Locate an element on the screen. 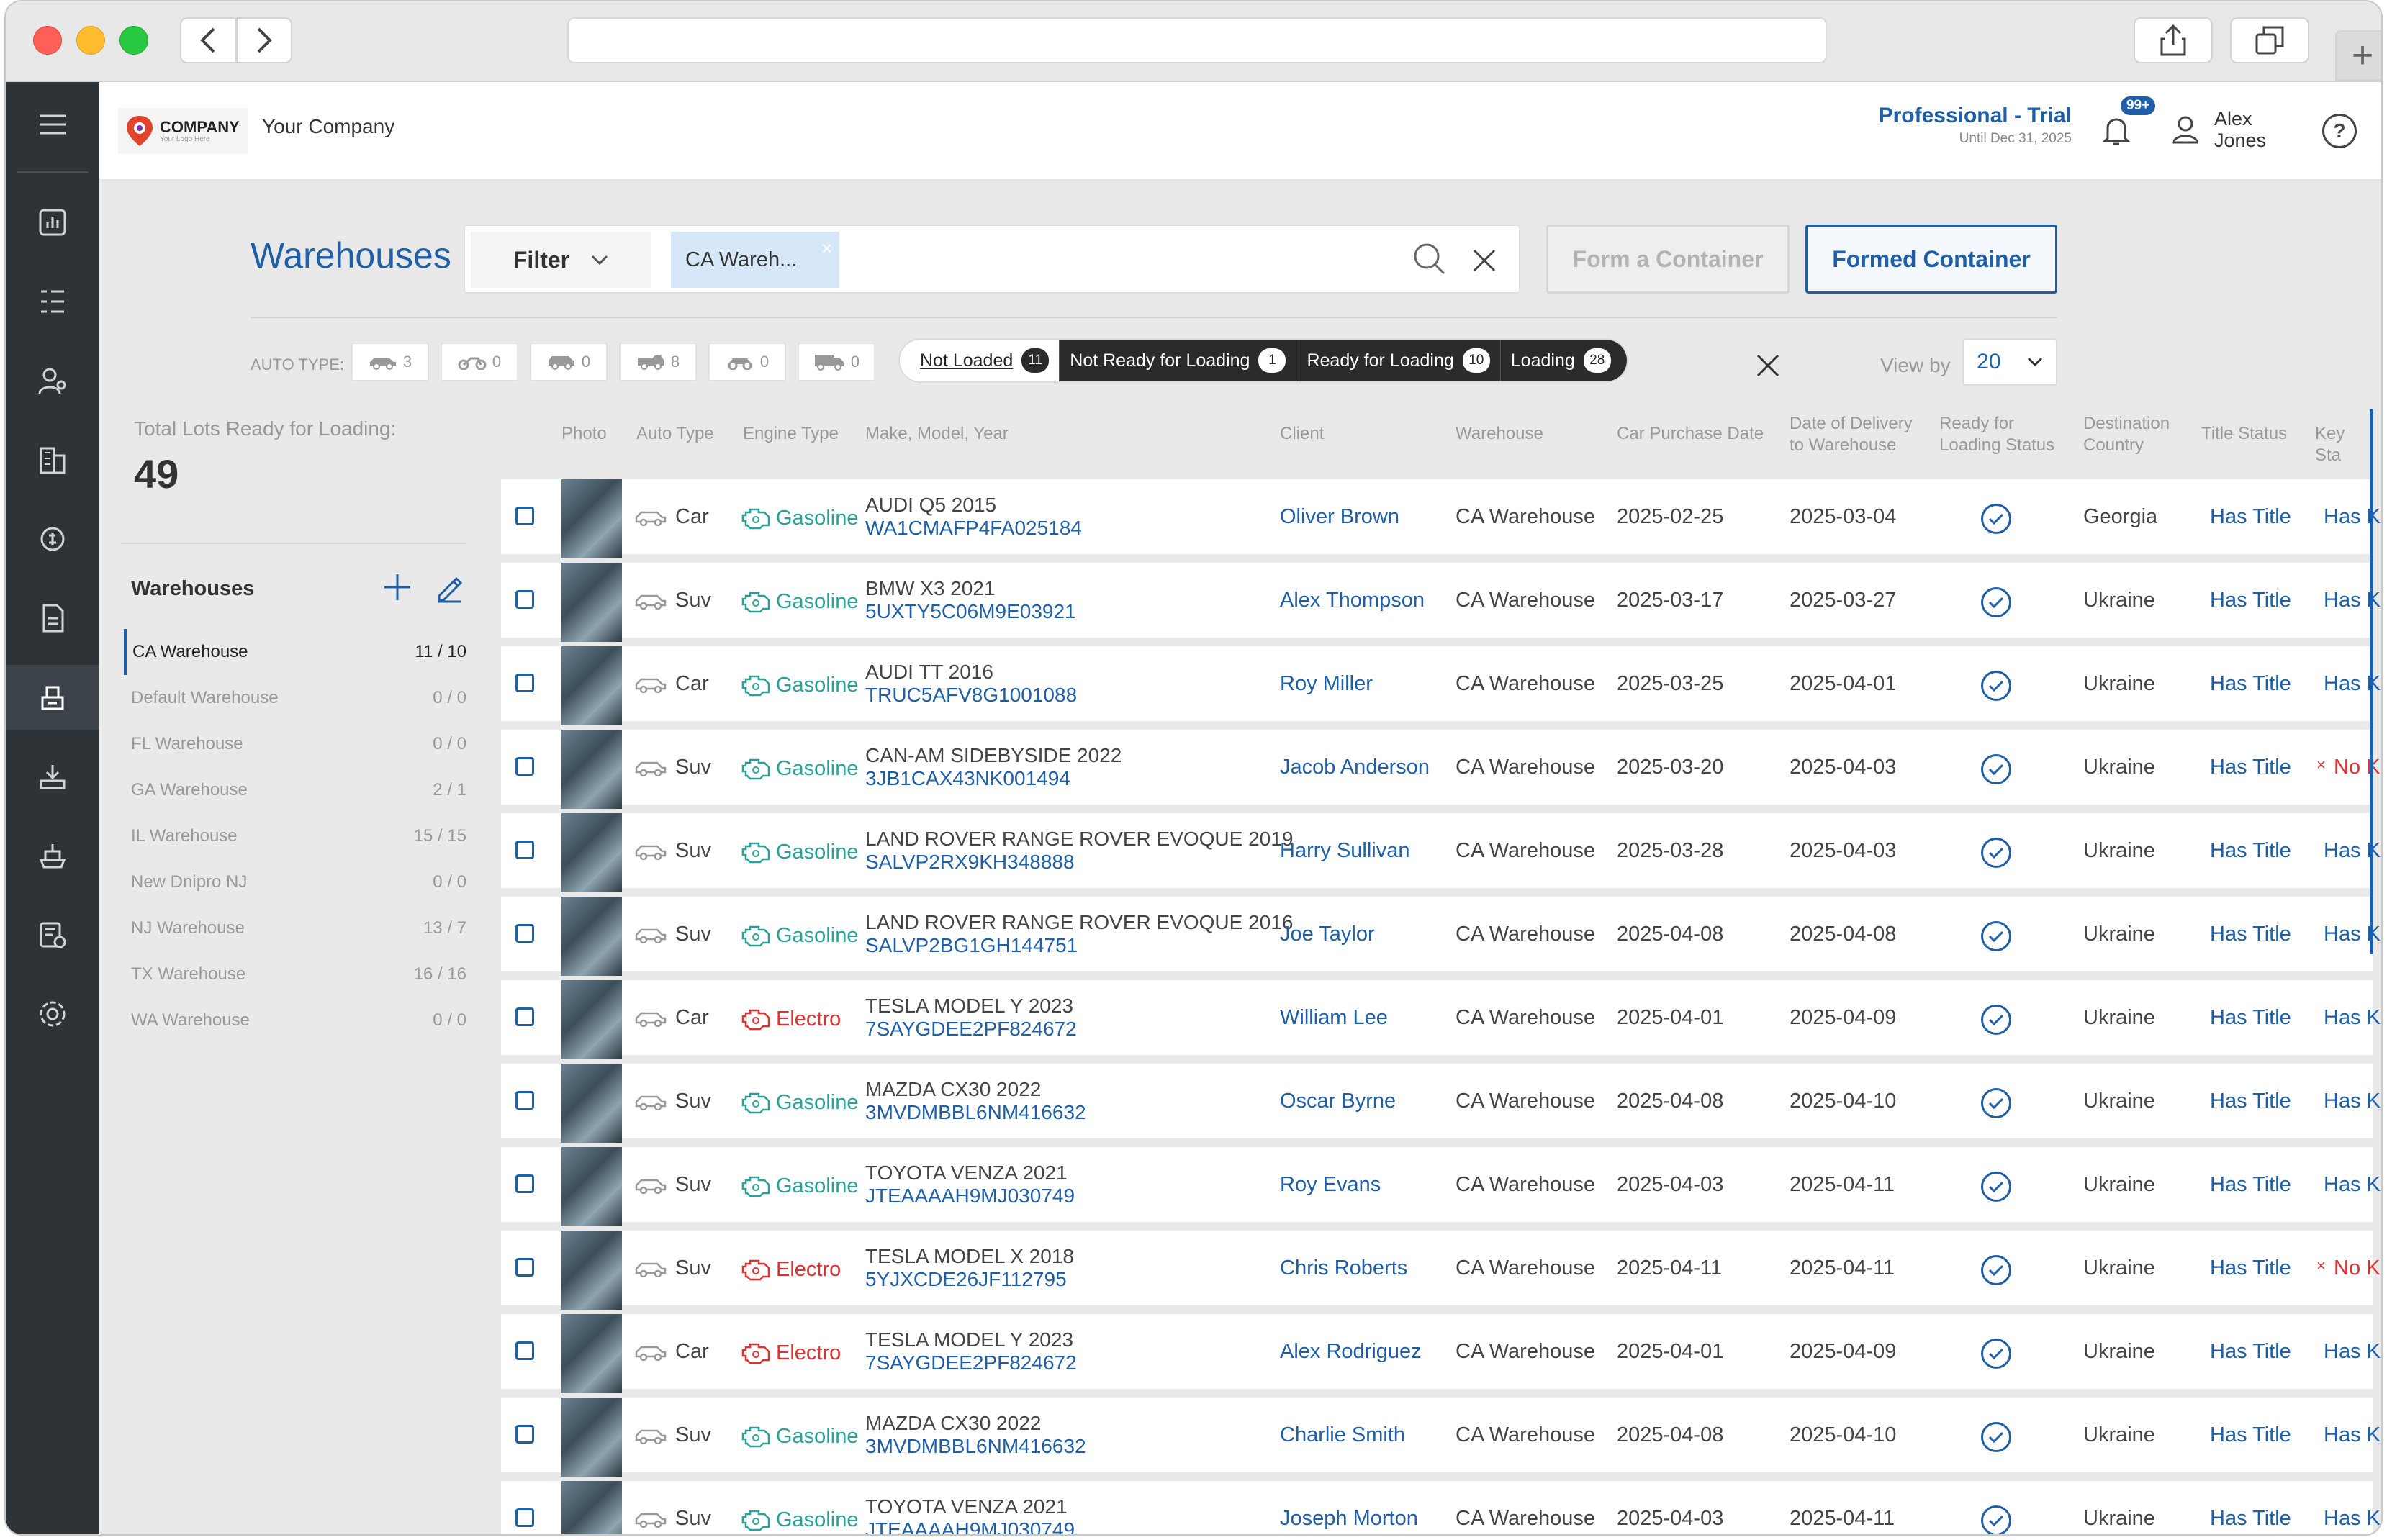 This screenshot has width=2387, height=1540. client-link: Jacob Anderson is located at coordinates (1355, 767).